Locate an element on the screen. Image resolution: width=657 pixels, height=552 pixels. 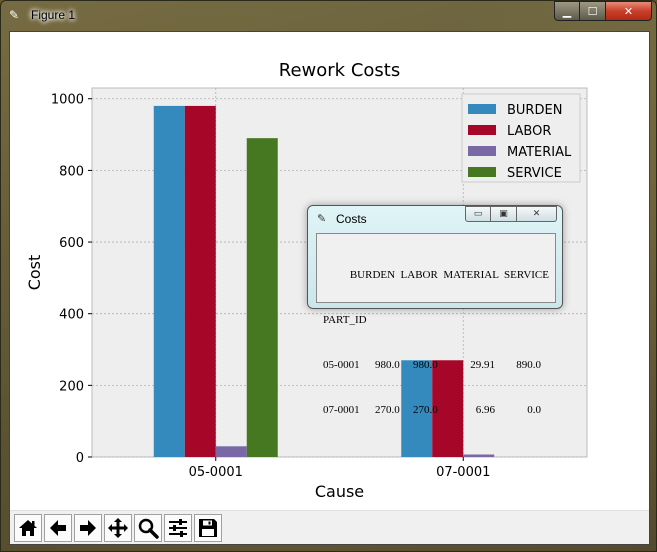
minimize-icon: ▁ is located at coordinates (567, 11).